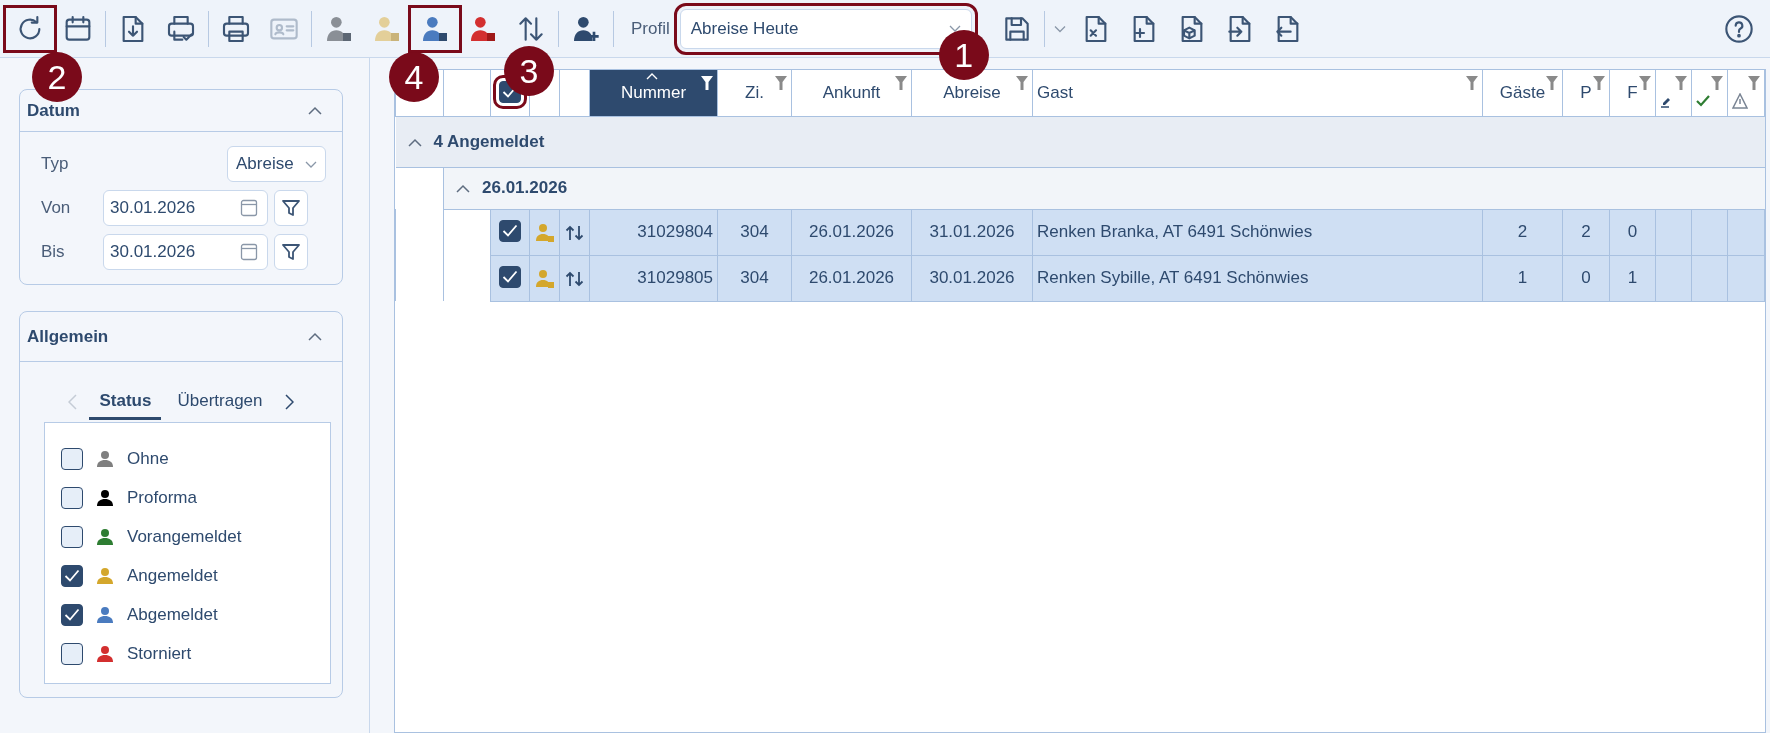 This screenshot has height=733, width=1770. I want to click on column-header: Nummer, so click(653, 93).